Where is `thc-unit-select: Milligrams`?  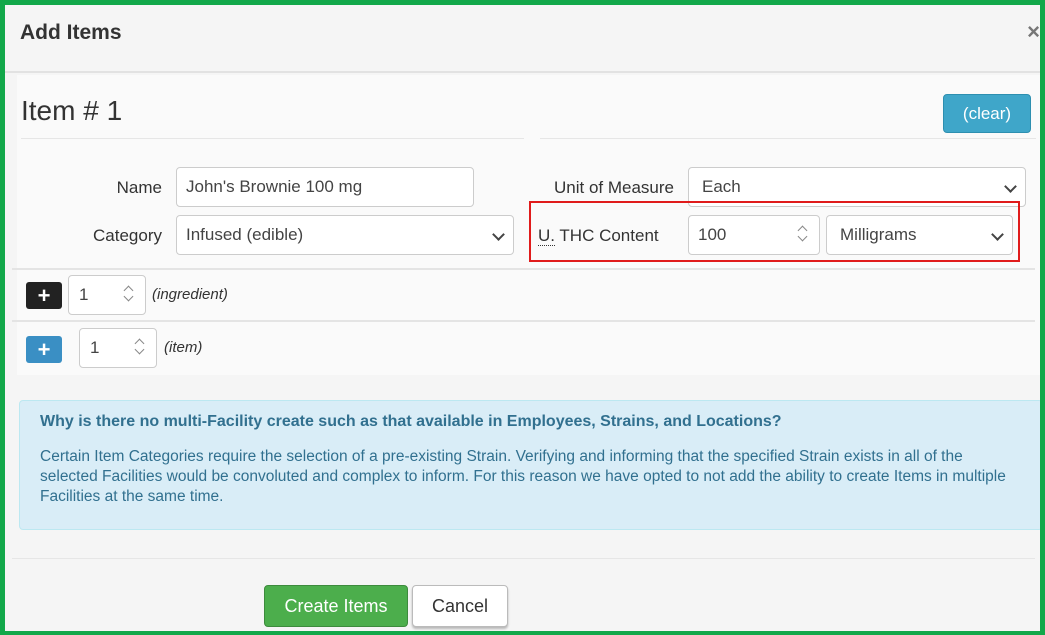
thc-unit-select: Milligrams is located at coordinates (919, 235).